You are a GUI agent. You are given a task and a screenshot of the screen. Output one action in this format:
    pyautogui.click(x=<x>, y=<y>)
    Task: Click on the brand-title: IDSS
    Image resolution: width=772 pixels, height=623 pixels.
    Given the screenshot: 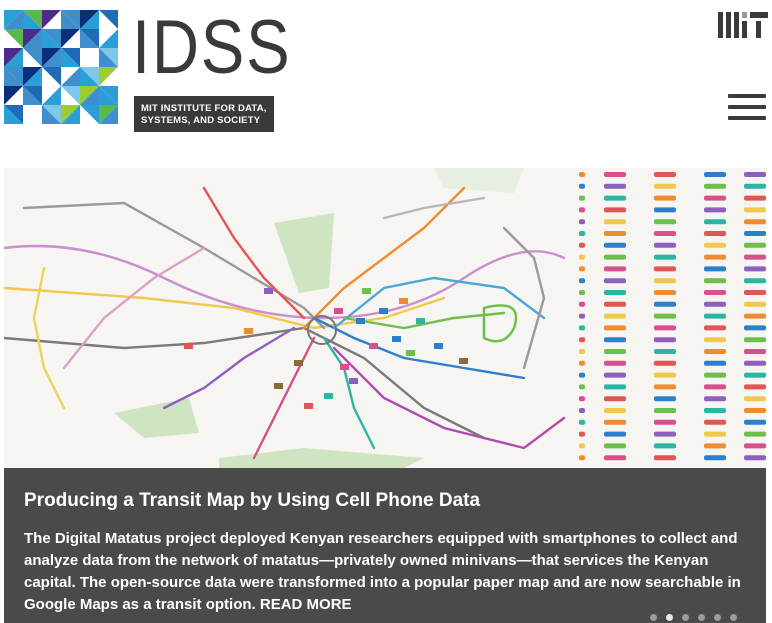 What is the action you would take?
    pyautogui.click(x=212, y=47)
    